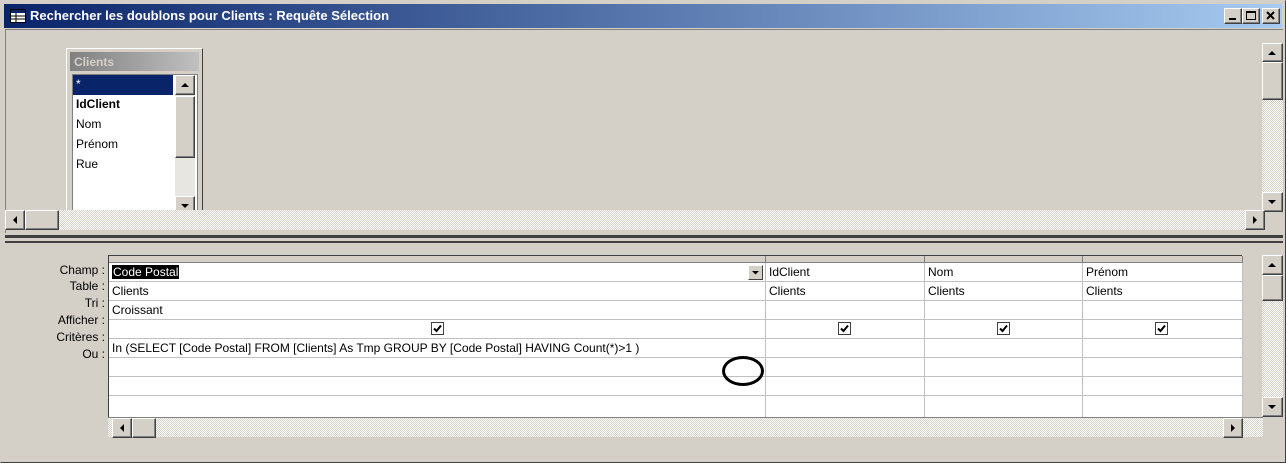 The image size is (1286, 463). I want to click on field-item-nom: Nom, so click(123, 125).